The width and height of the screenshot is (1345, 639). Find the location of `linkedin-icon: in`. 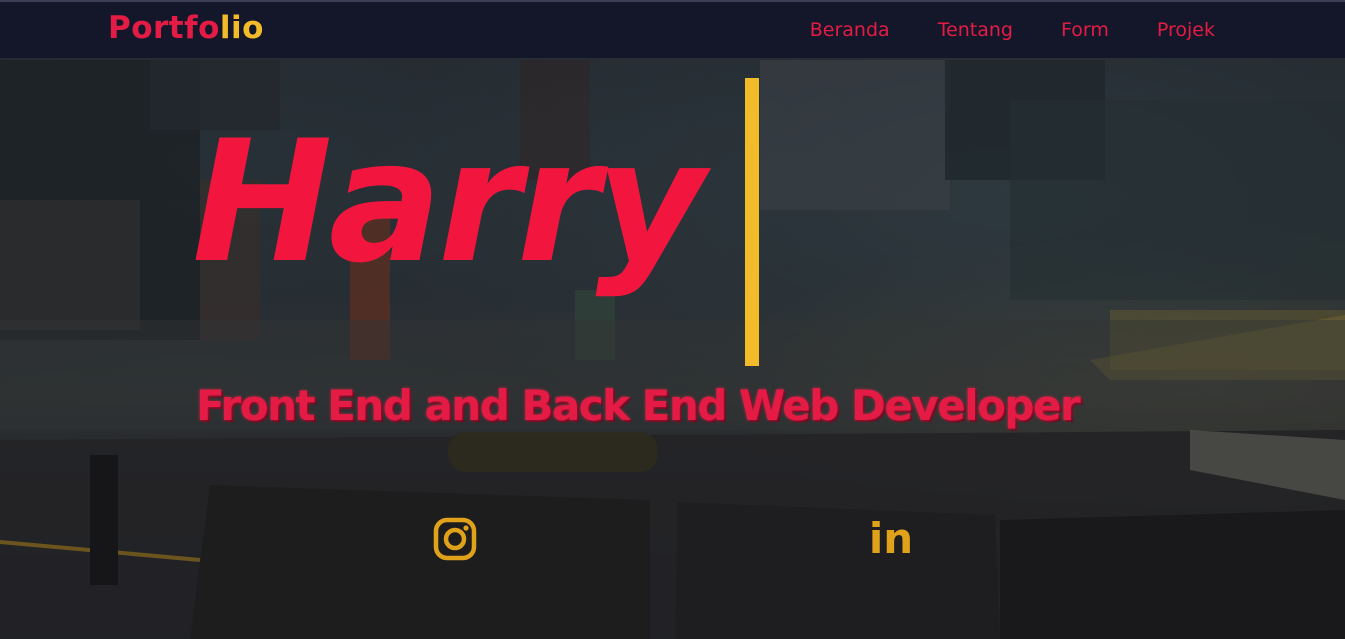

linkedin-icon: in is located at coordinates (891, 538).